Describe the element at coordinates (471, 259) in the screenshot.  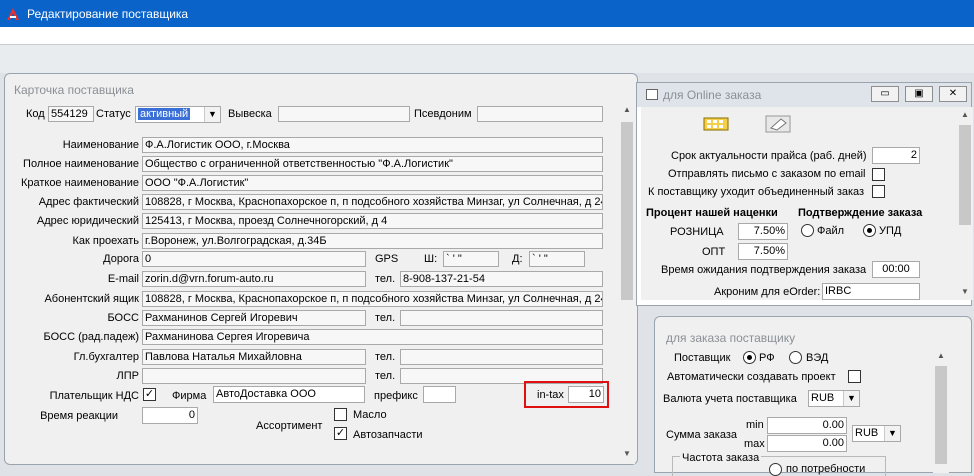
I see `latitude-field: ` ' "` at that location.